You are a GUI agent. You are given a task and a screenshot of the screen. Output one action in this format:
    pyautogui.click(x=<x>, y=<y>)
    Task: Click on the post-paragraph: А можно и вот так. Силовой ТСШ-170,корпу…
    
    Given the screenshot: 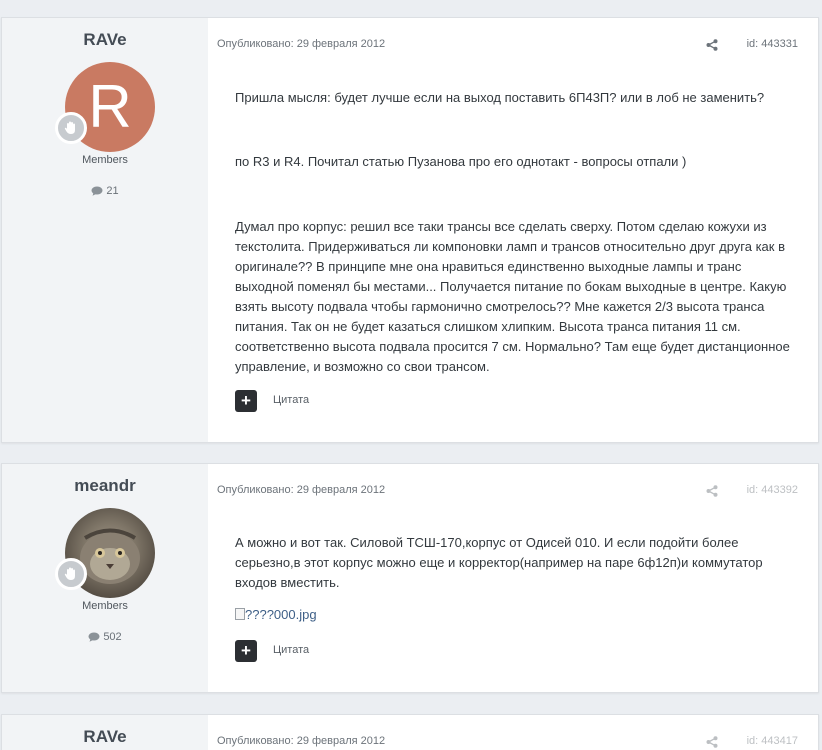 What is the action you would take?
    pyautogui.click(x=499, y=562)
    